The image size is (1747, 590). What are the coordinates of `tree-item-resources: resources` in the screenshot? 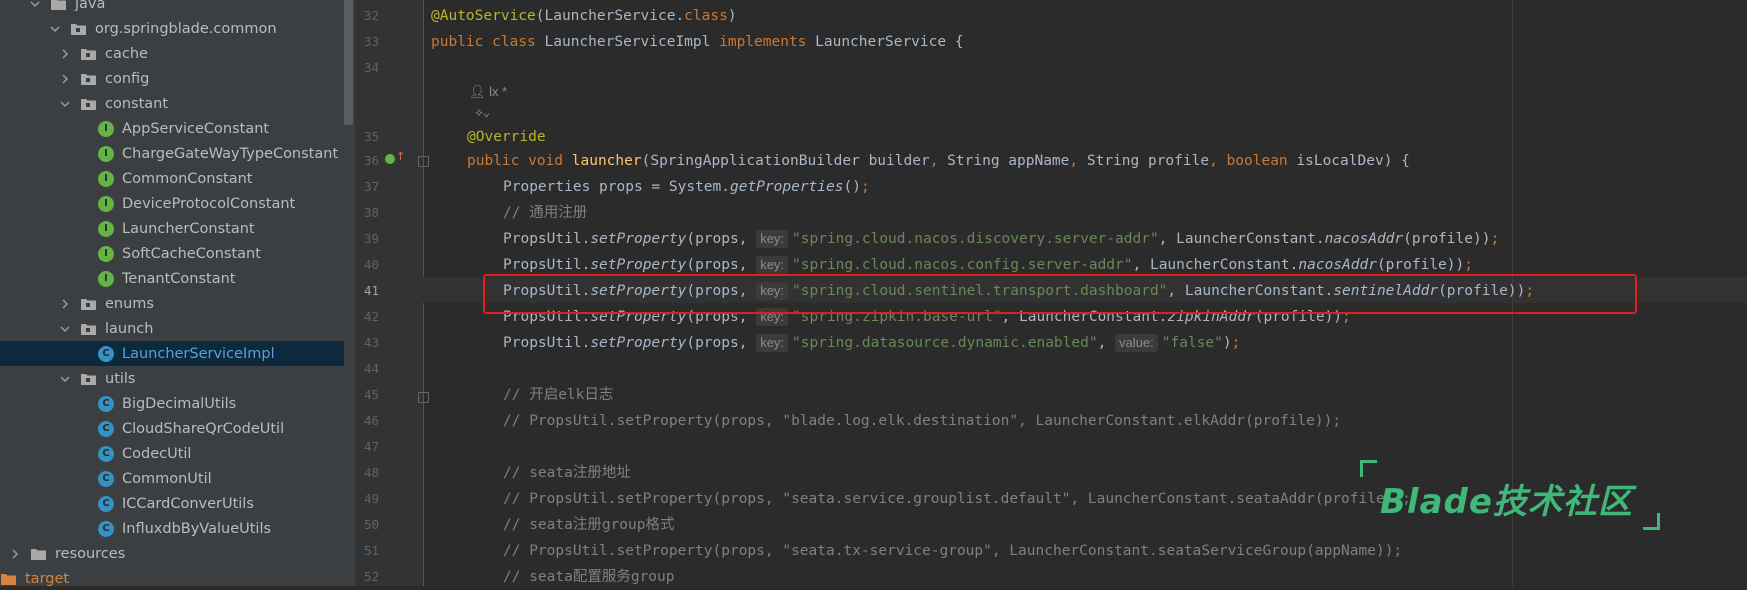 It's located at (172, 553).